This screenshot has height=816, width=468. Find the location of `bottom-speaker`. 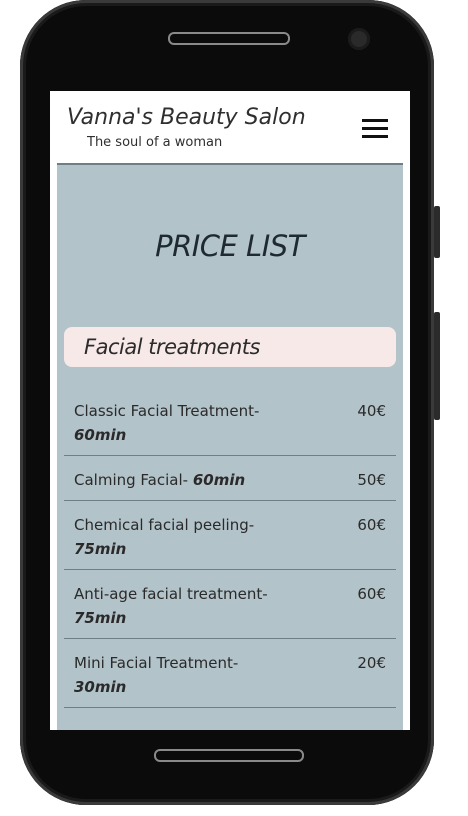

bottom-speaker is located at coordinates (229, 755).